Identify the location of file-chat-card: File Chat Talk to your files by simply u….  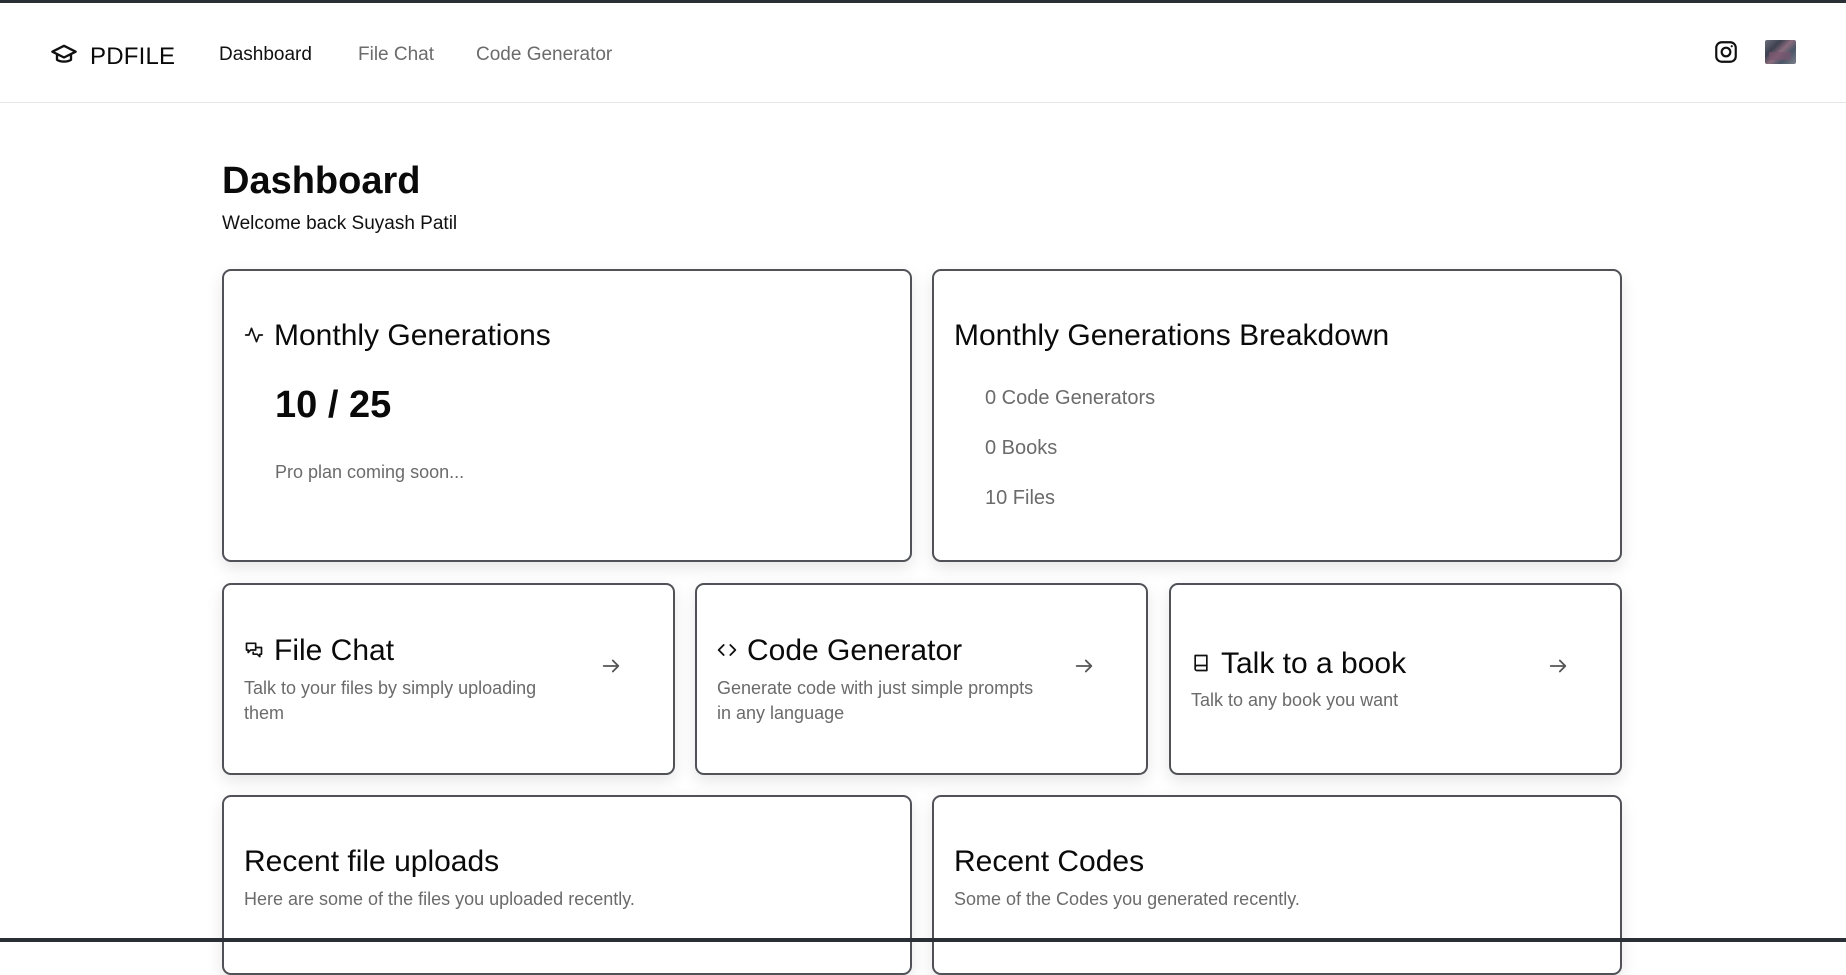
(448, 679).